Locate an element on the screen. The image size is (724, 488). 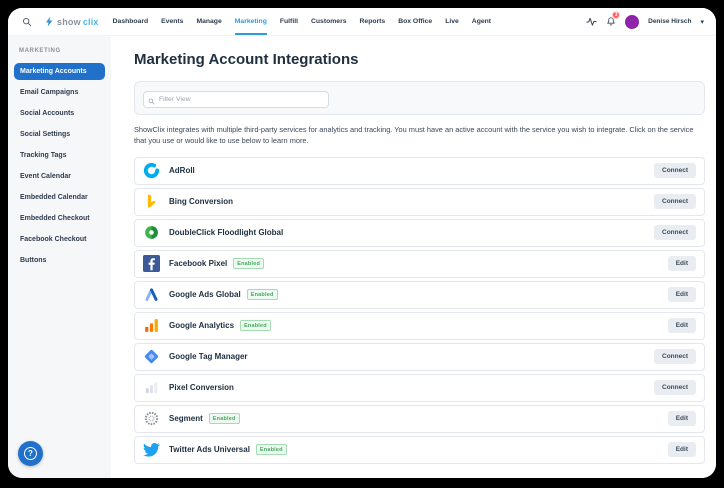
integration-name: Facebook Pixel is located at coordinates (198, 264).